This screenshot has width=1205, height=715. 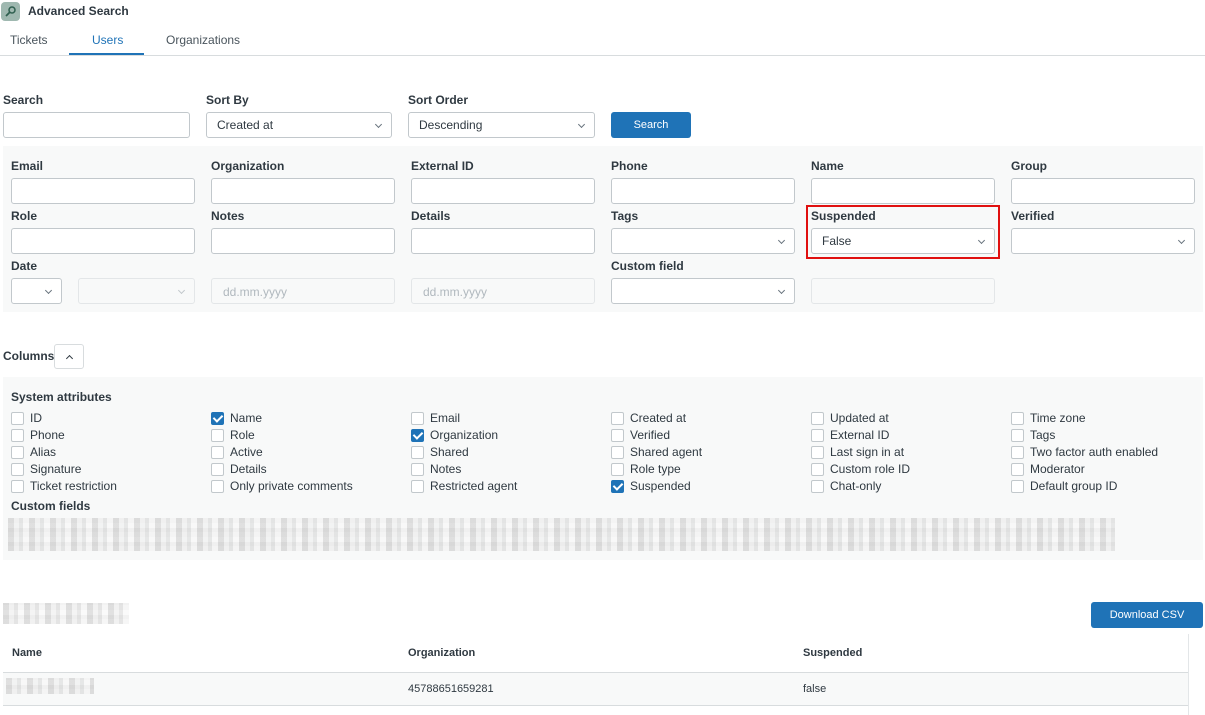 I want to click on custom-field-value, so click(x=903, y=291).